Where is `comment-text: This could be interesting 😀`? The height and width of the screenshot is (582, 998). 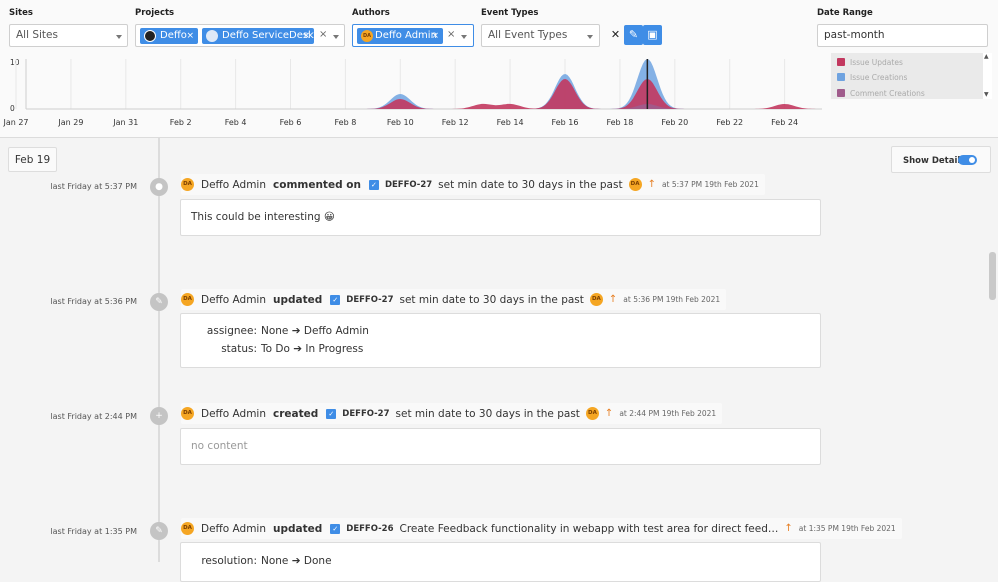
comment-text: This could be interesting 😀 is located at coordinates (263, 217).